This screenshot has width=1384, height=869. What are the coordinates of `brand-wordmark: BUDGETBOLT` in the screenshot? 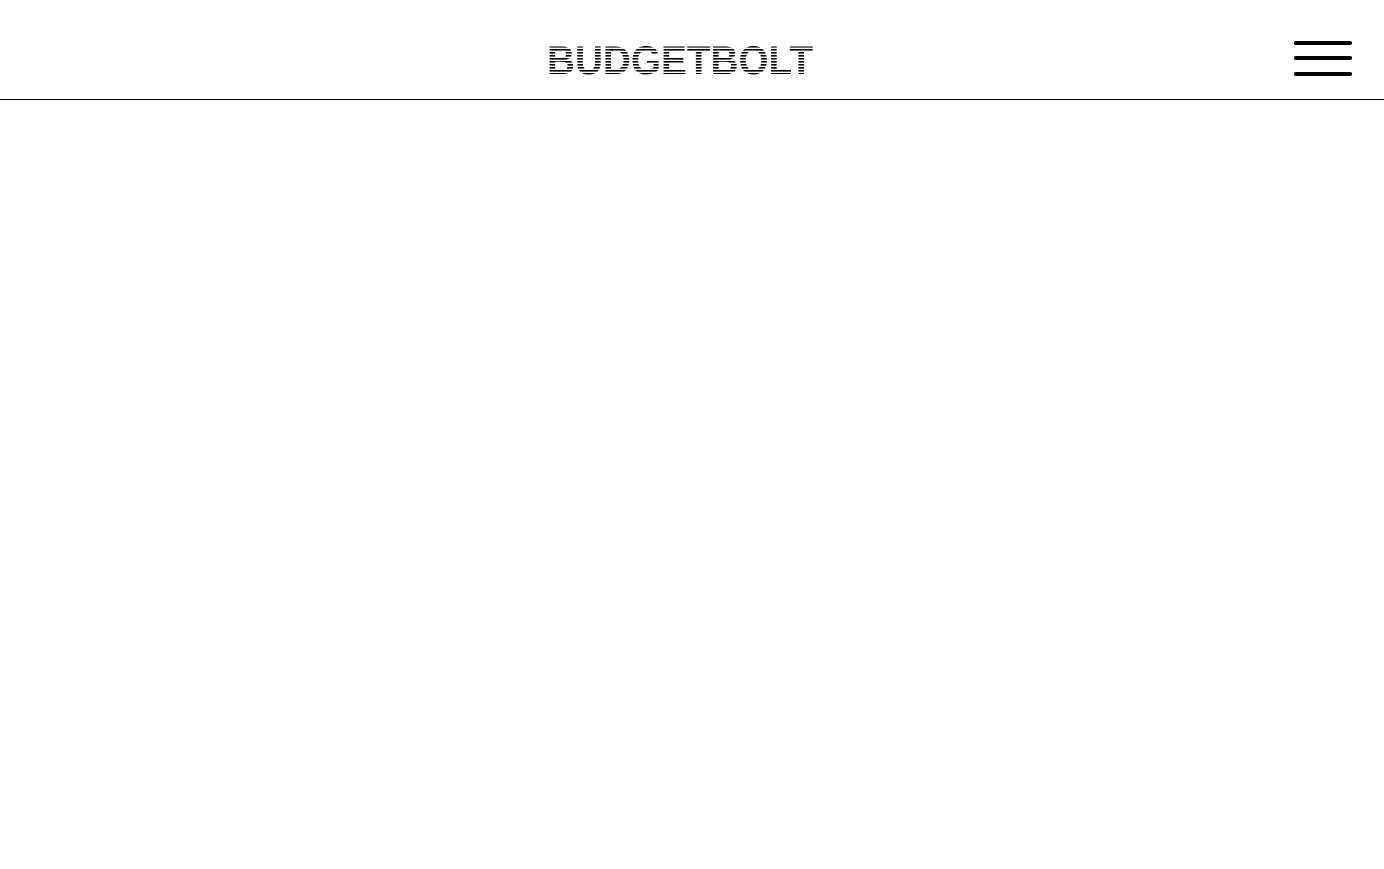 It's located at (680, 59).